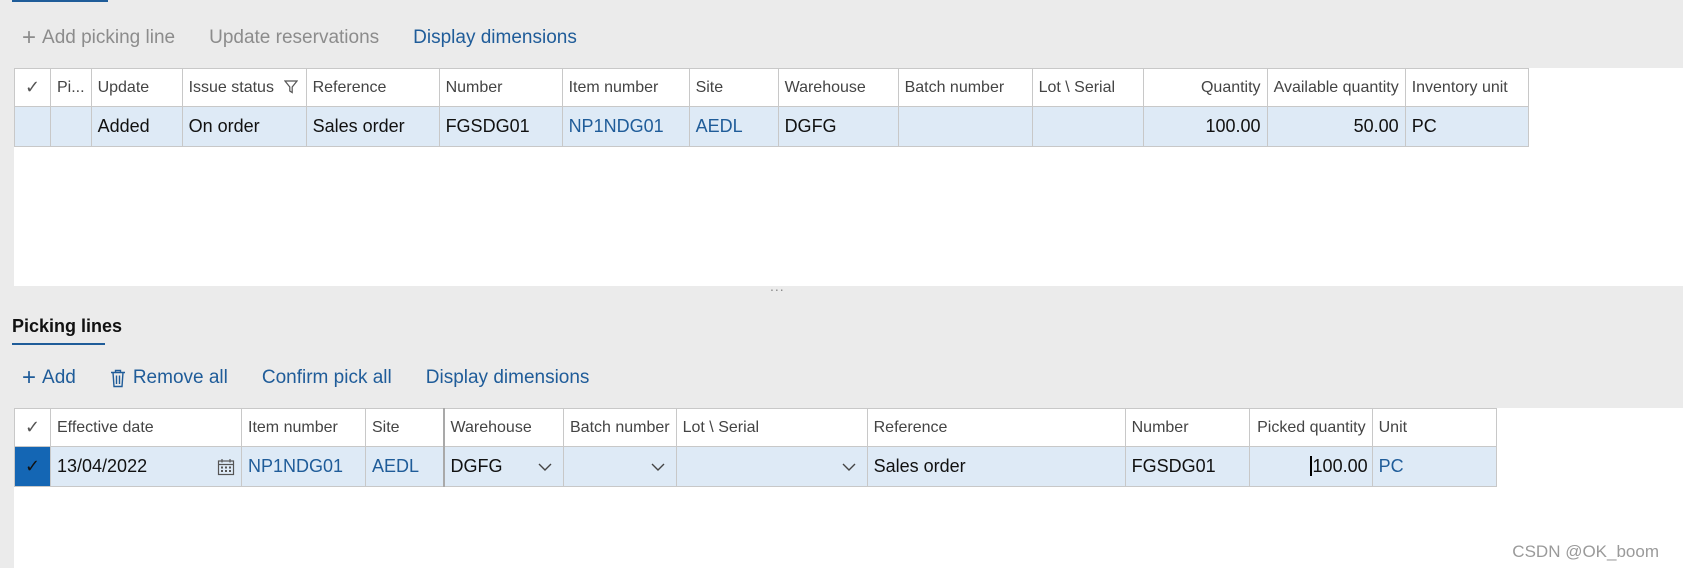  I want to click on update-reservations-label: Update reservations, so click(294, 37).